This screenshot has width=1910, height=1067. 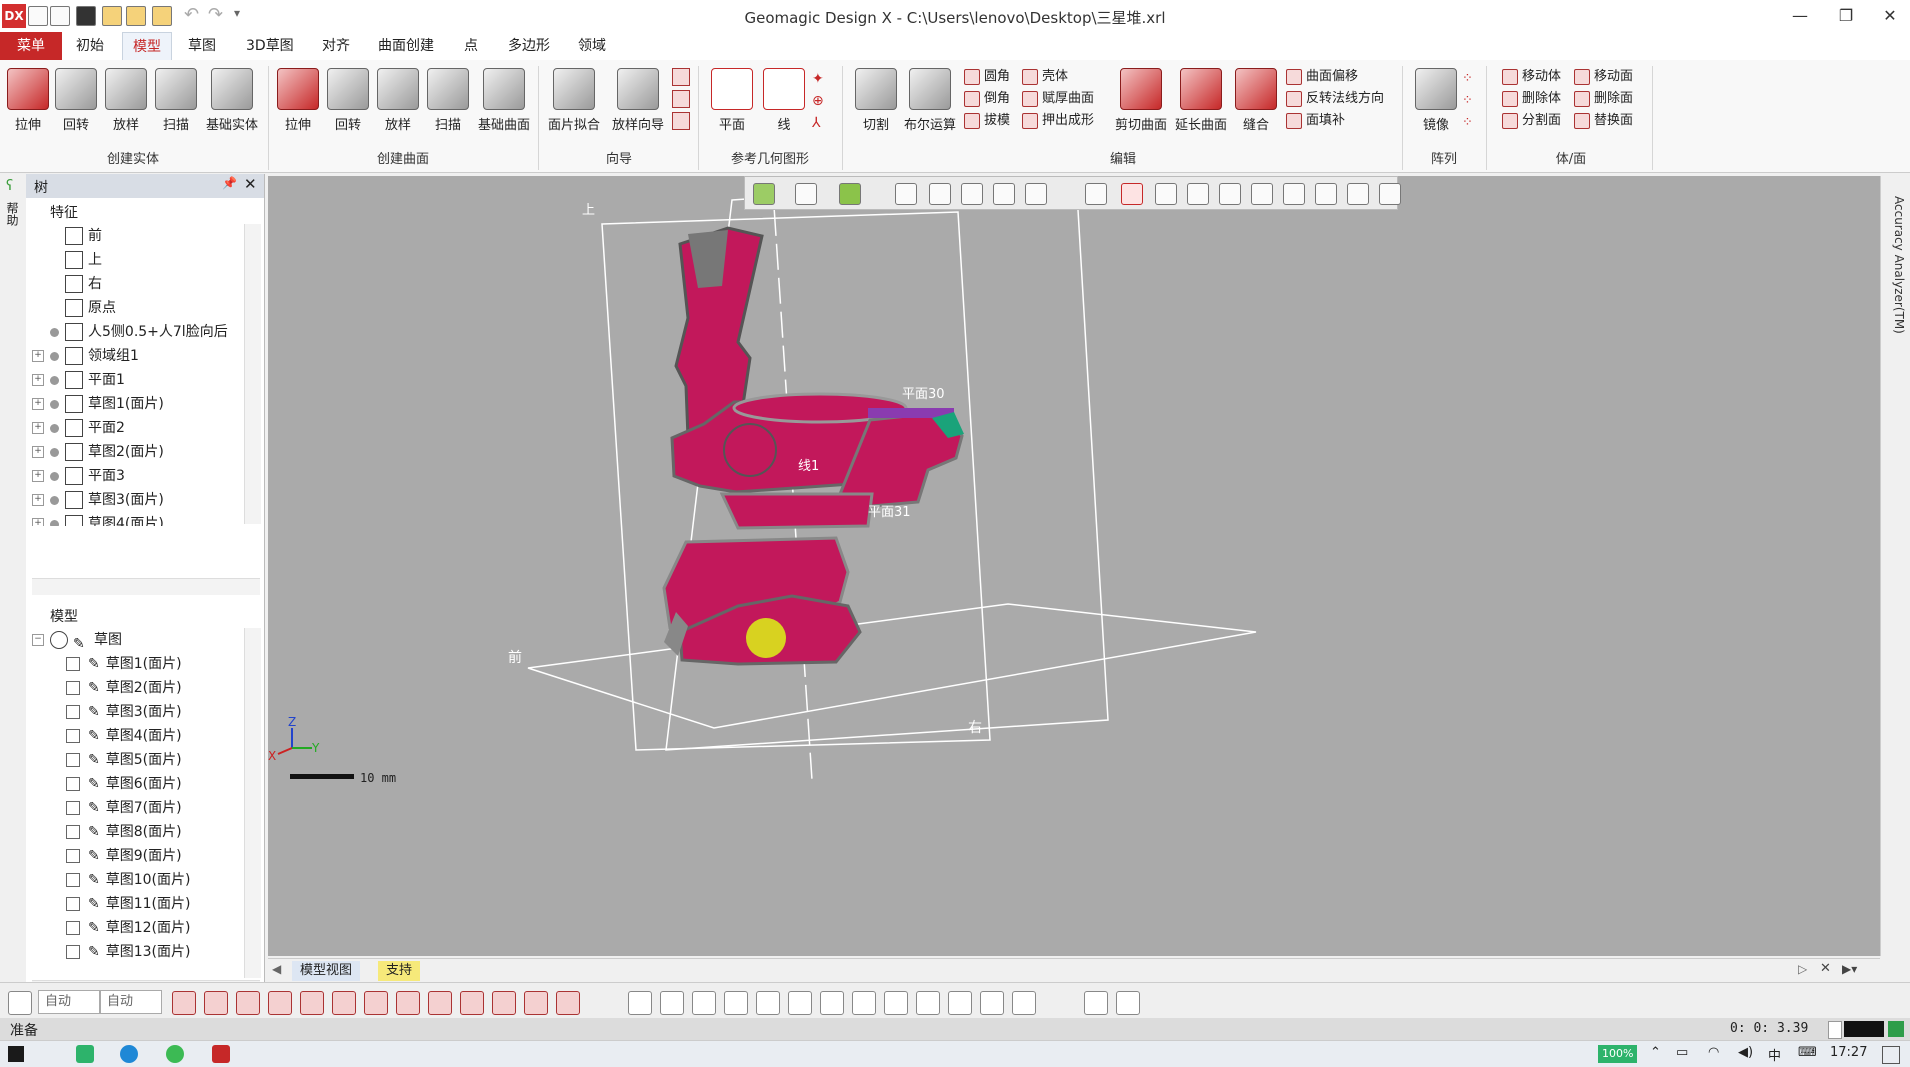 I want to click on model-tree-item: ✎ 草图2(面片), so click(x=156, y=688).